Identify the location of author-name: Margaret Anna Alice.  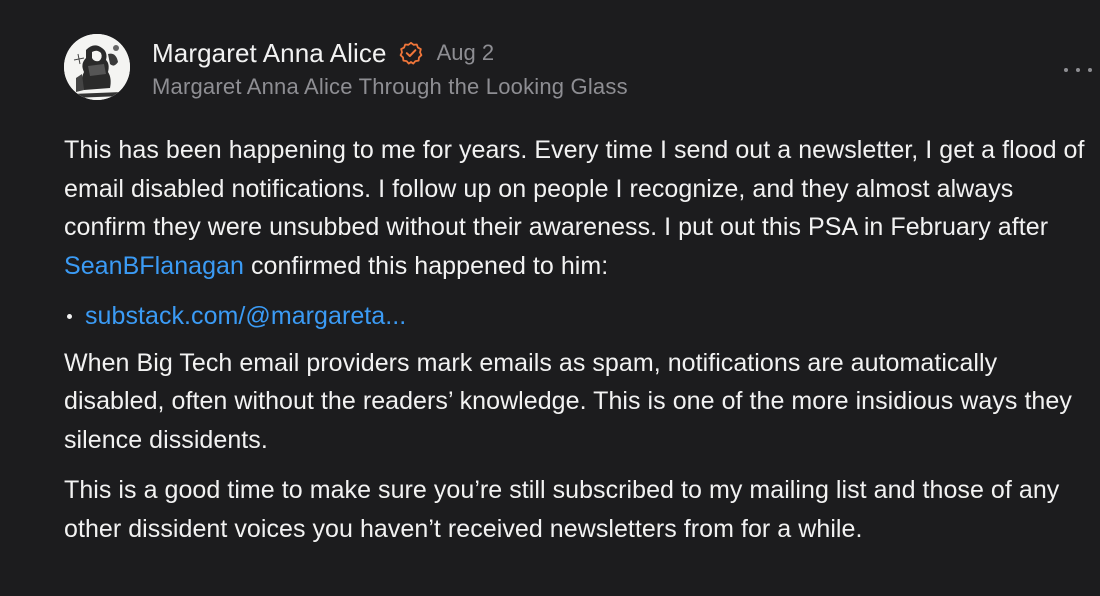
(269, 53).